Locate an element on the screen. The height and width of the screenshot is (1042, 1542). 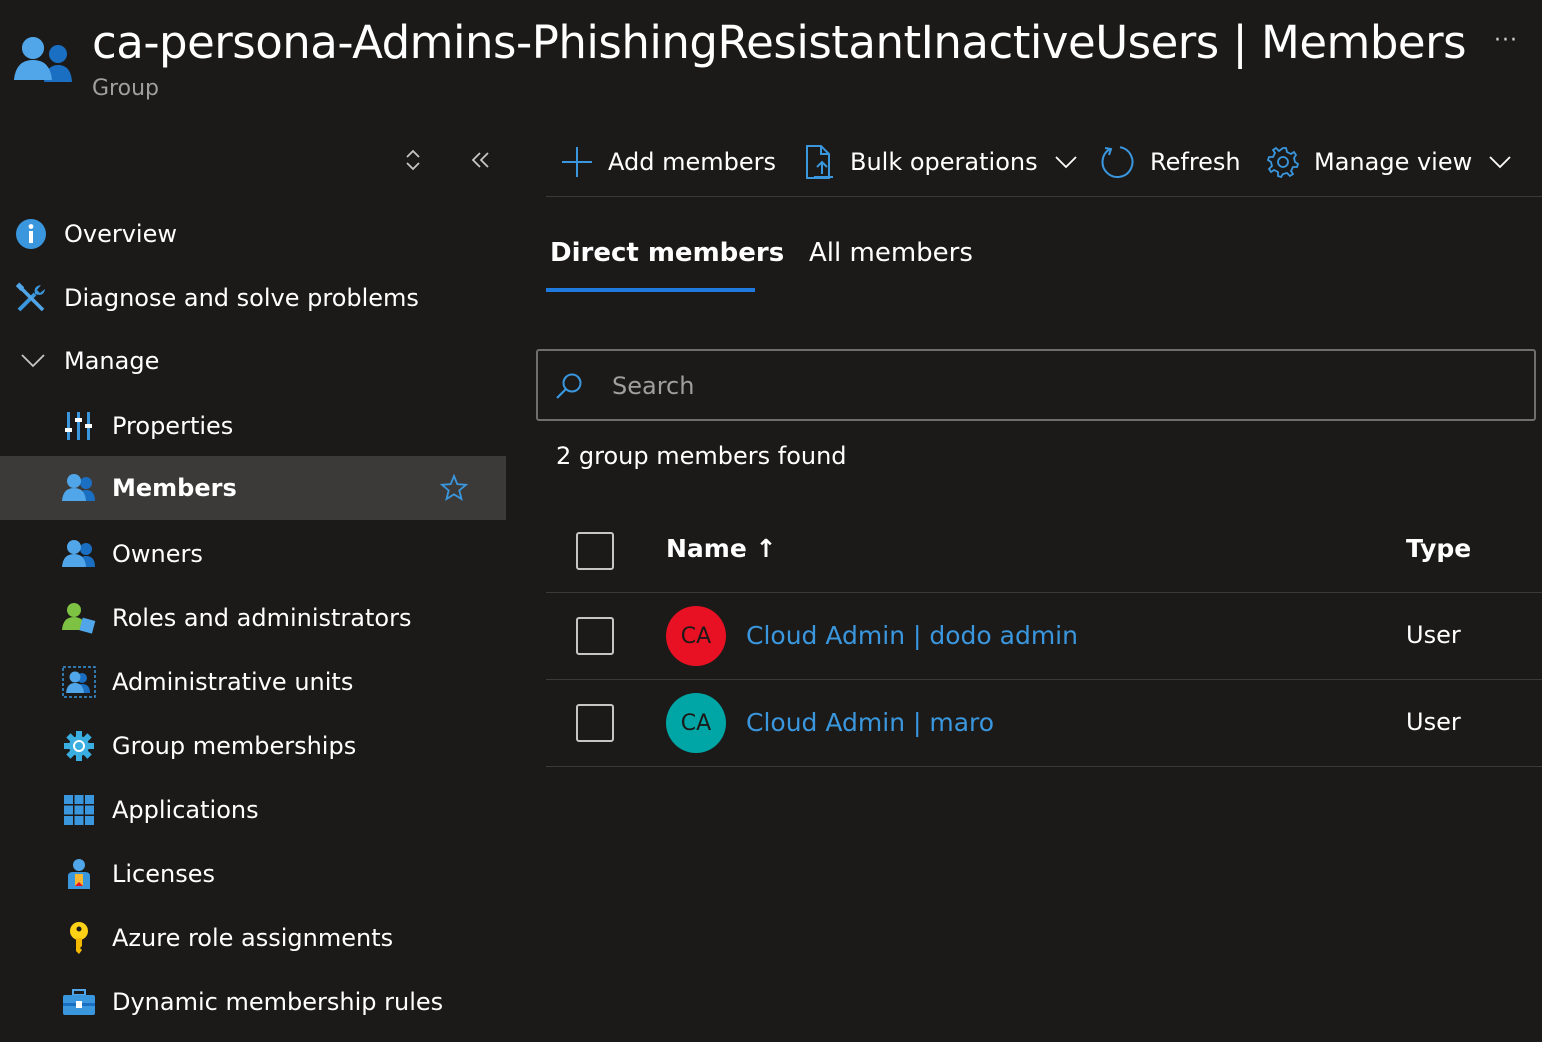
sidebar-item-licenses: Licenses is located at coordinates (253, 874).